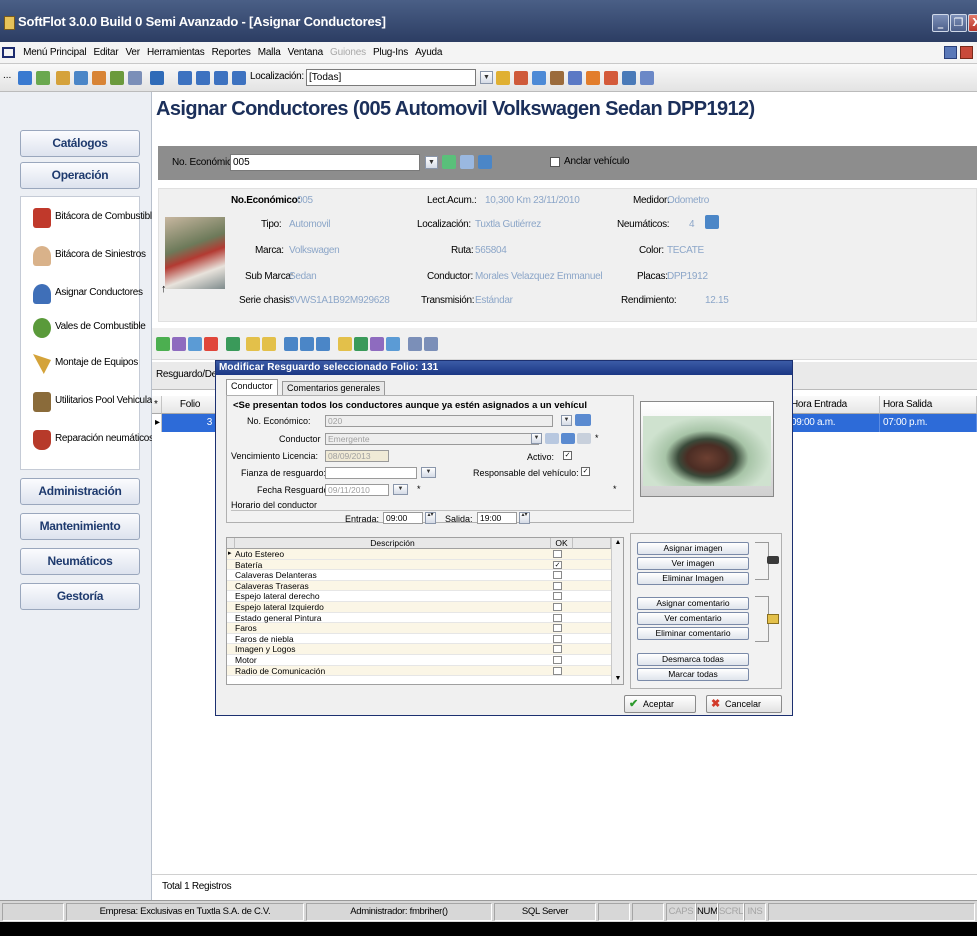 The width and height of the screenshot is (977, 936). Describe the element at coordinates (419, 554) in the screenshot. I see `checklist-row: ▸ Auto Estereo` at that location.